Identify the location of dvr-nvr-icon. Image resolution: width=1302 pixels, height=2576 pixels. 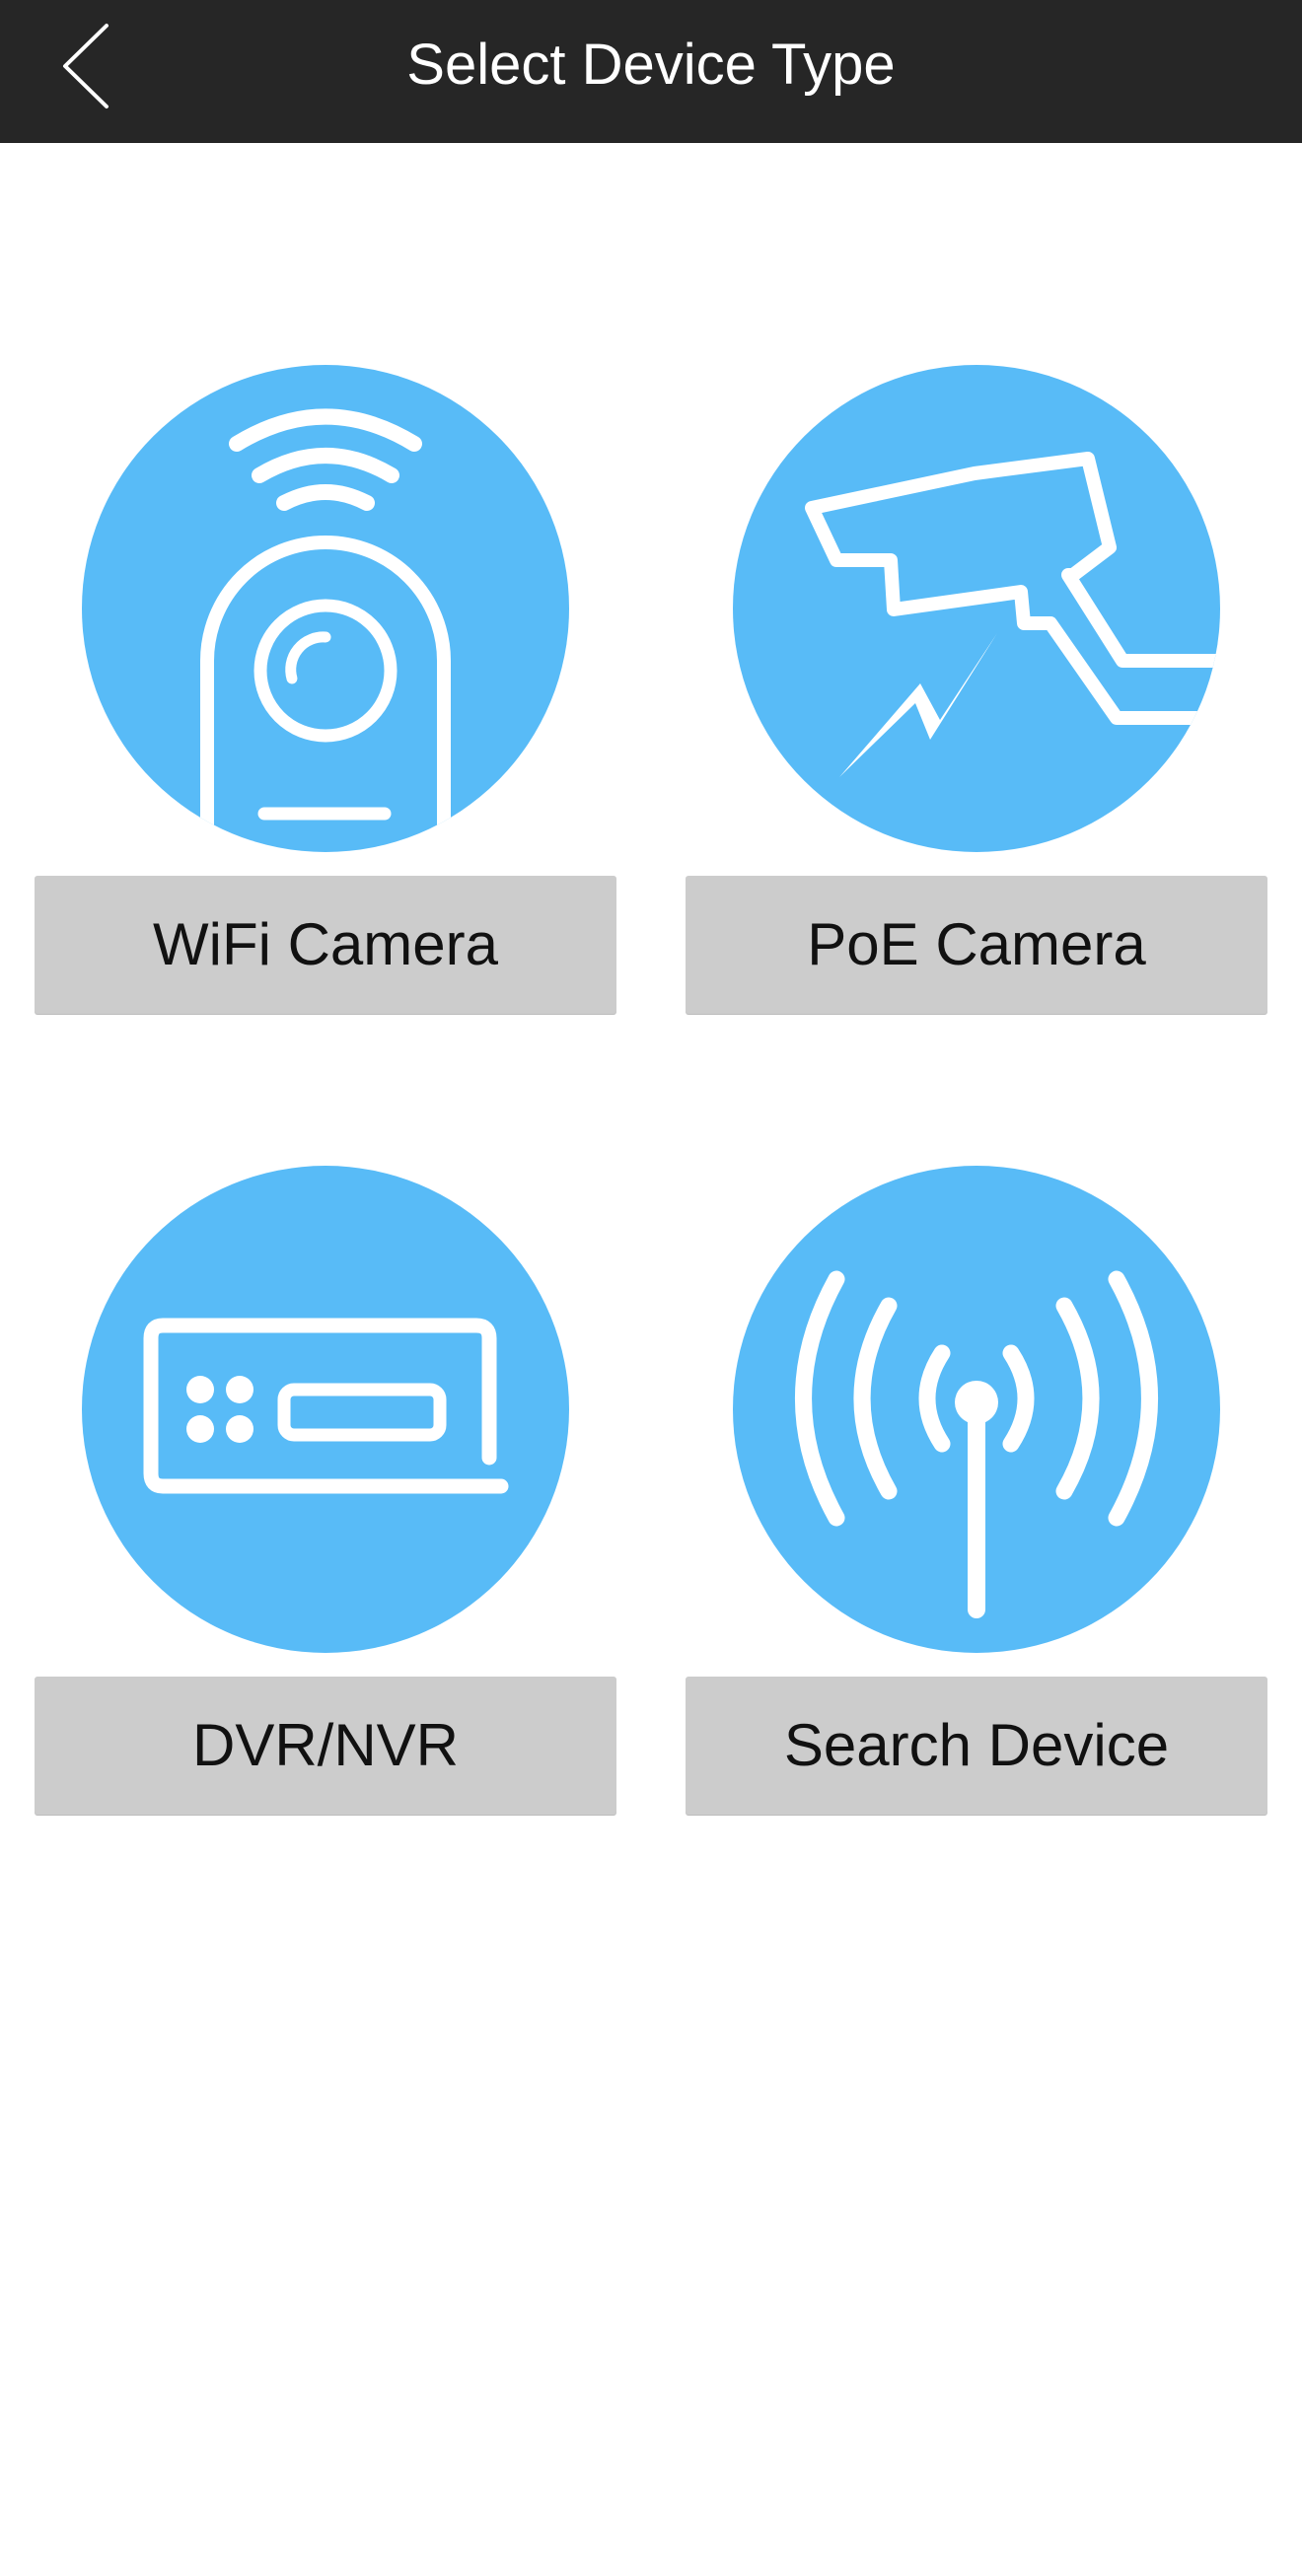
(325, 1409).